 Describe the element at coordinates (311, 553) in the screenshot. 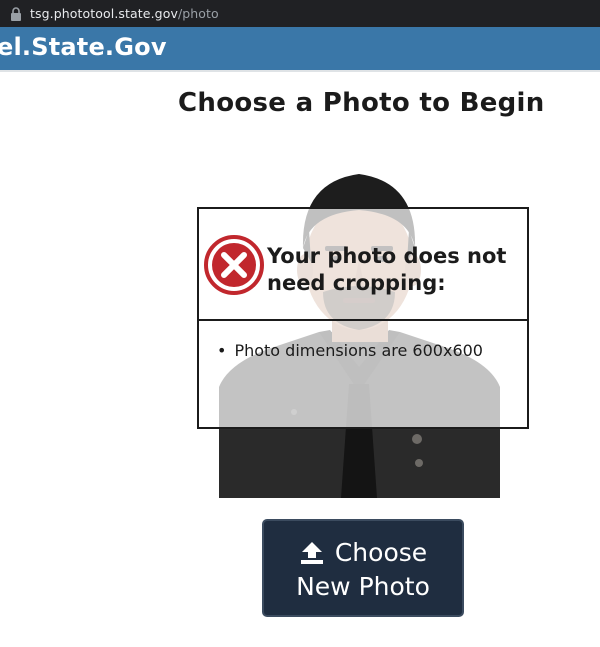

I see `upload-icon` at that location.